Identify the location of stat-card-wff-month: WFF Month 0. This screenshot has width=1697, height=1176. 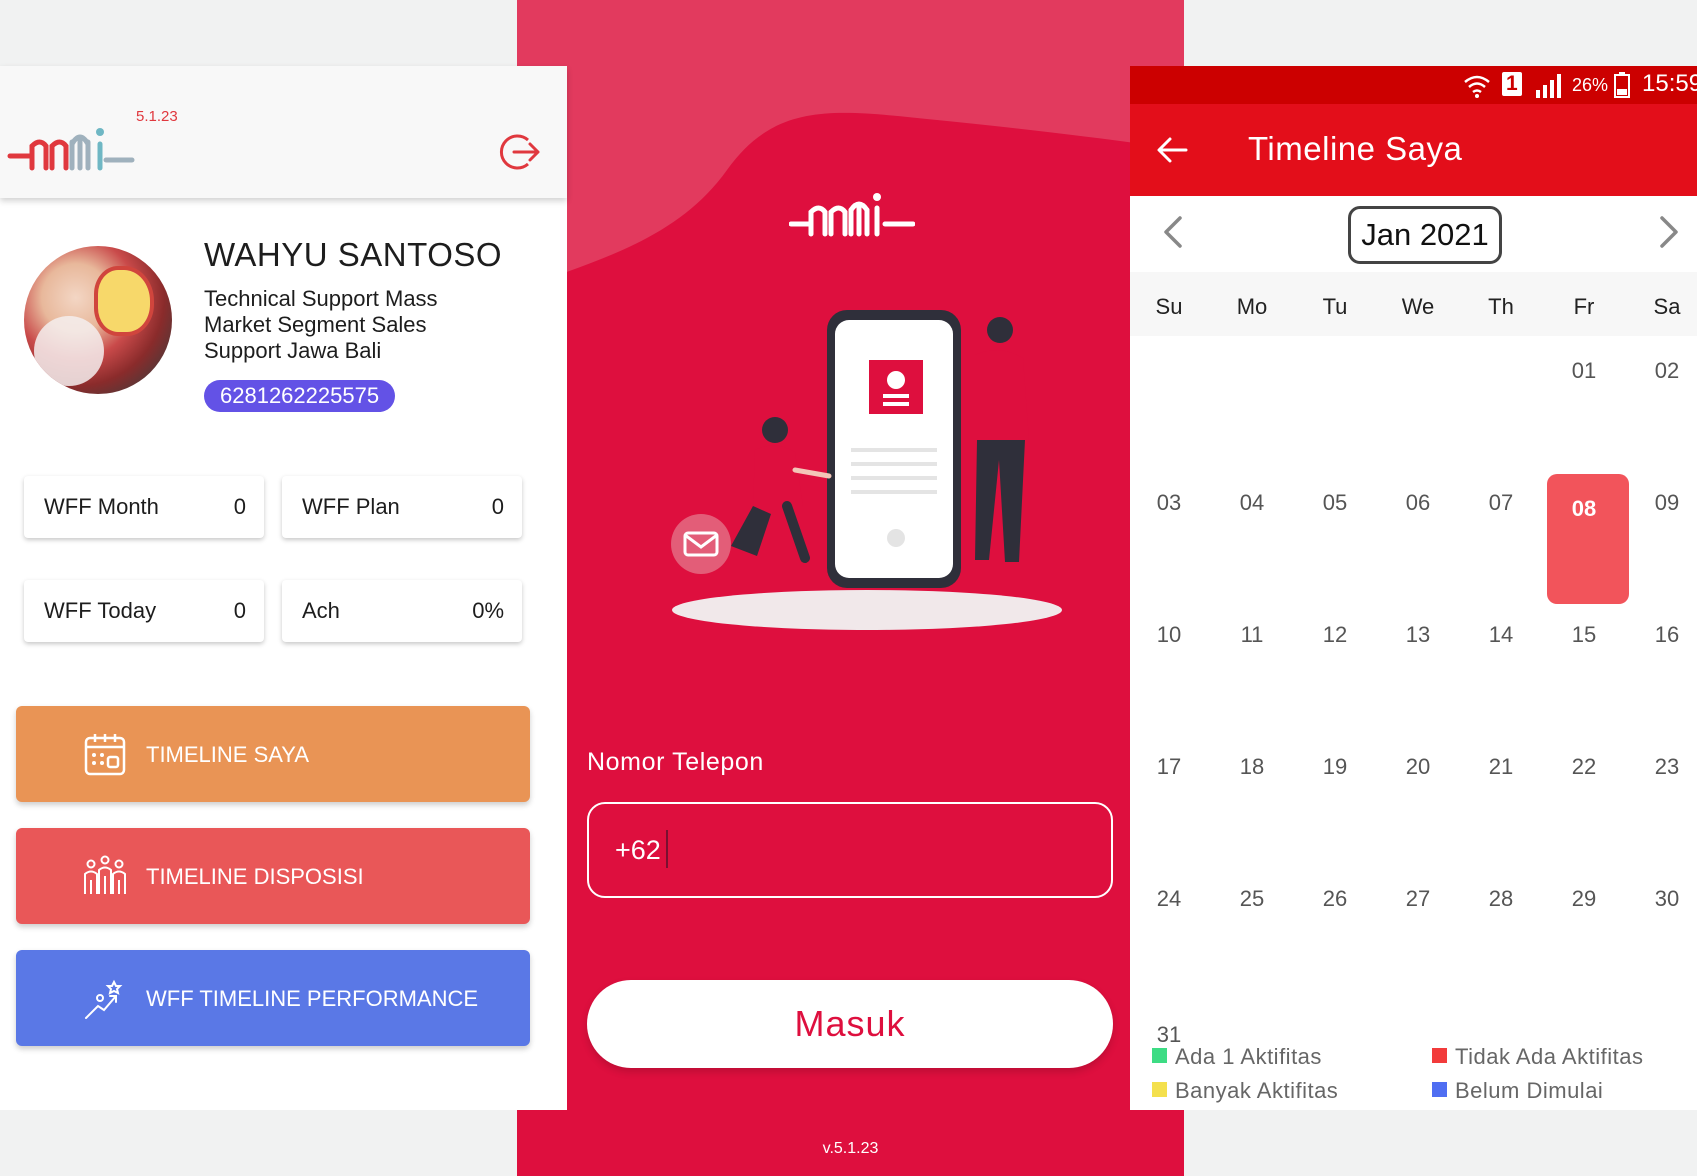
(144, 507).